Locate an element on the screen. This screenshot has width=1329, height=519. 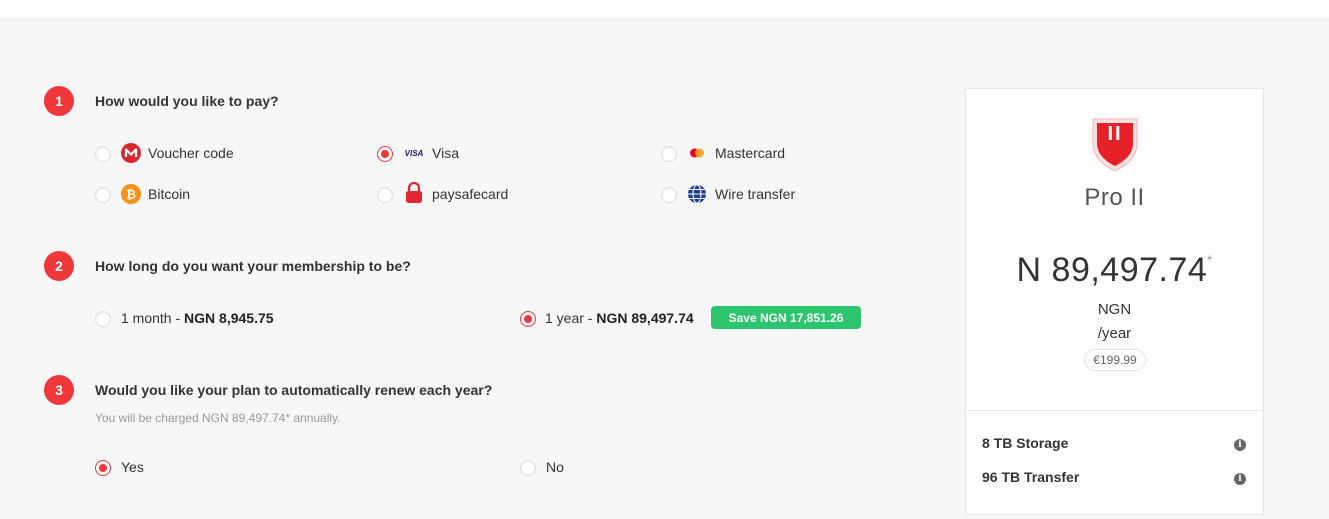
payment-label-mastercard: Mastercard is located at coordinates (750, 153).